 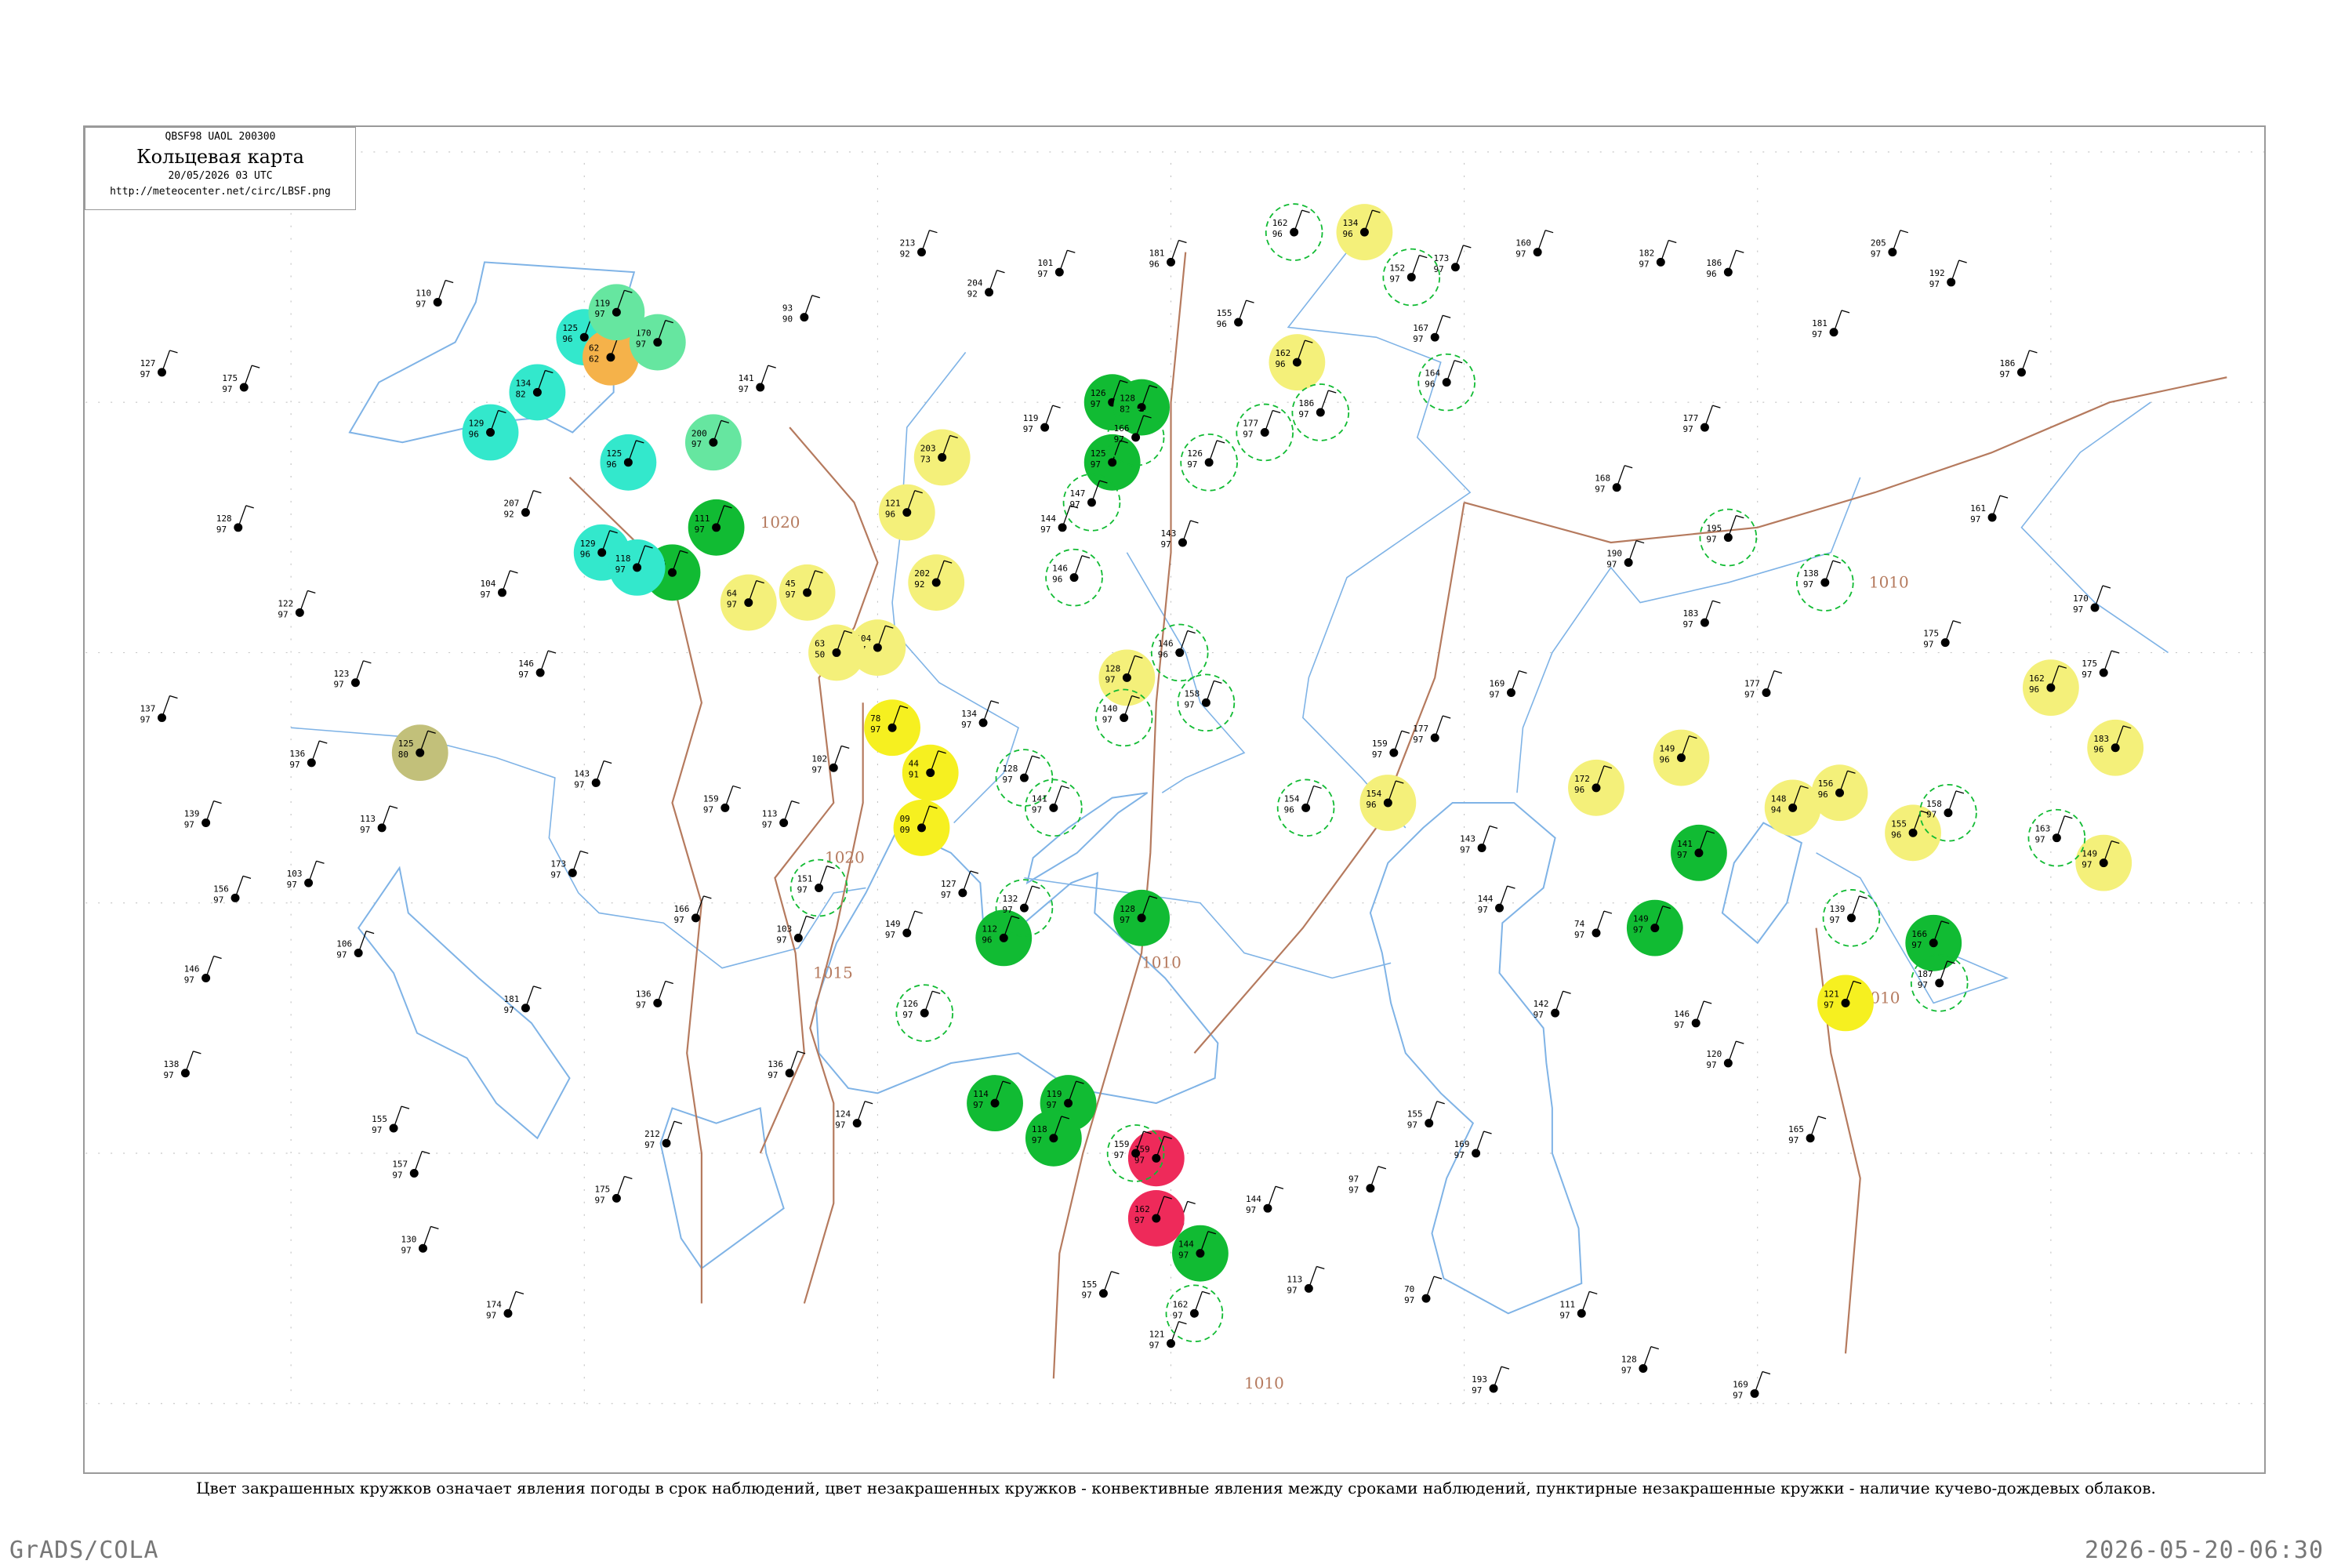 I want to click on weather-circle-filled: 12580, so click(x=420, y=753).